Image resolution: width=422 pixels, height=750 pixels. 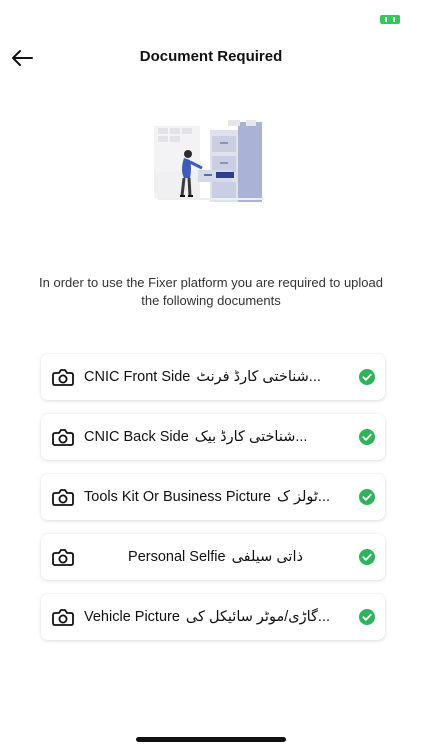 I want to click on document-item-selfie: Personal Selfie ذاتی سیلفی, so click(x=213, y=557).